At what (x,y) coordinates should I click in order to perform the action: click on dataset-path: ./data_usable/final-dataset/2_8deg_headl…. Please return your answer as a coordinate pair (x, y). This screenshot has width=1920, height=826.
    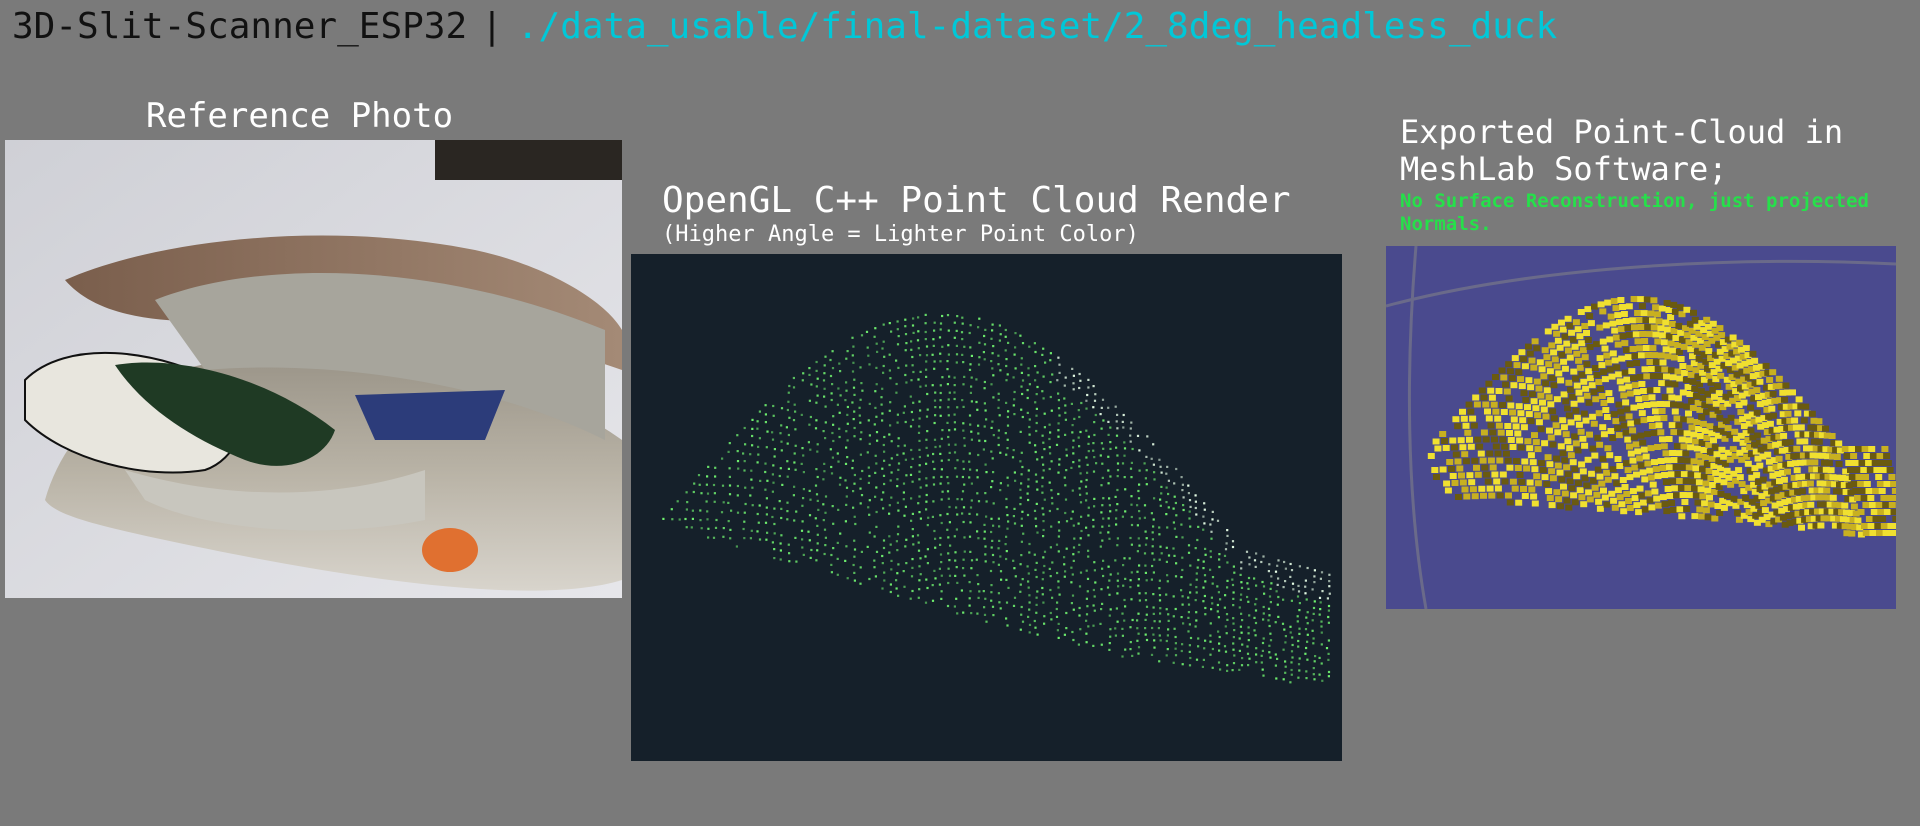
    Looking at the image, I should click on (1037, 26).